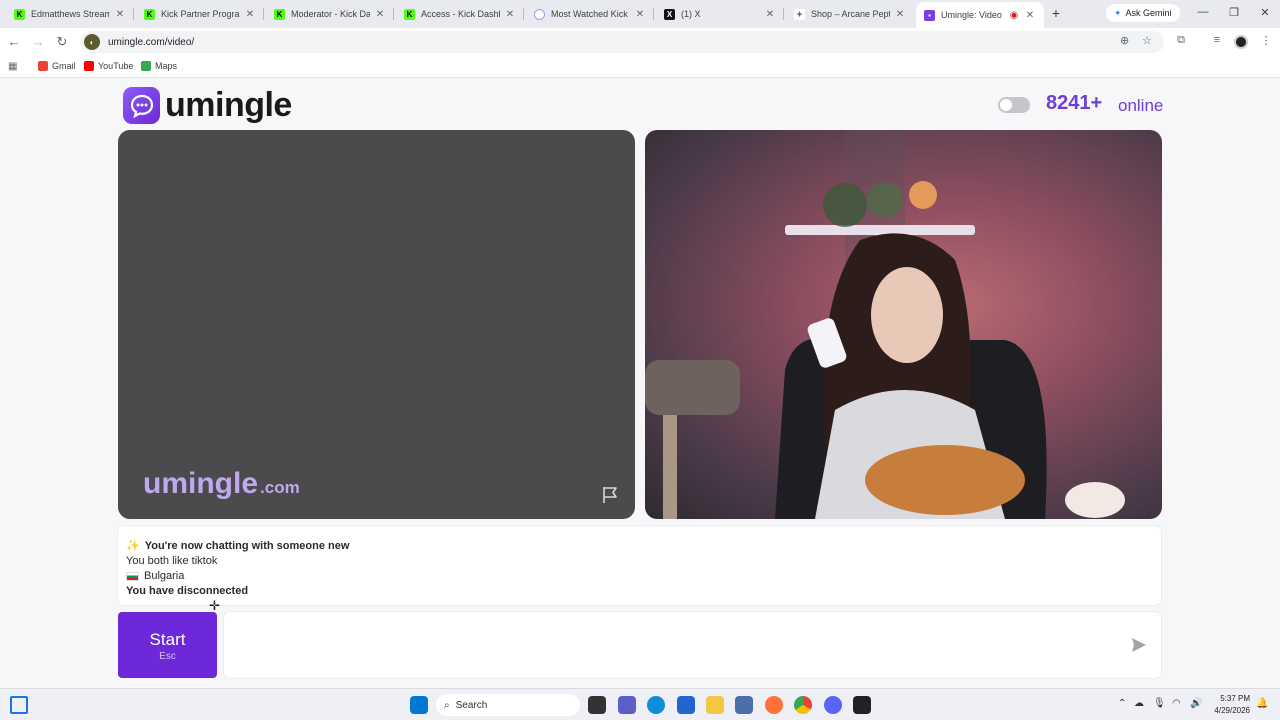 This screenshot has width=1280, height=720. I want to click on move-cursor-icon: ✛, so click(214, 605).